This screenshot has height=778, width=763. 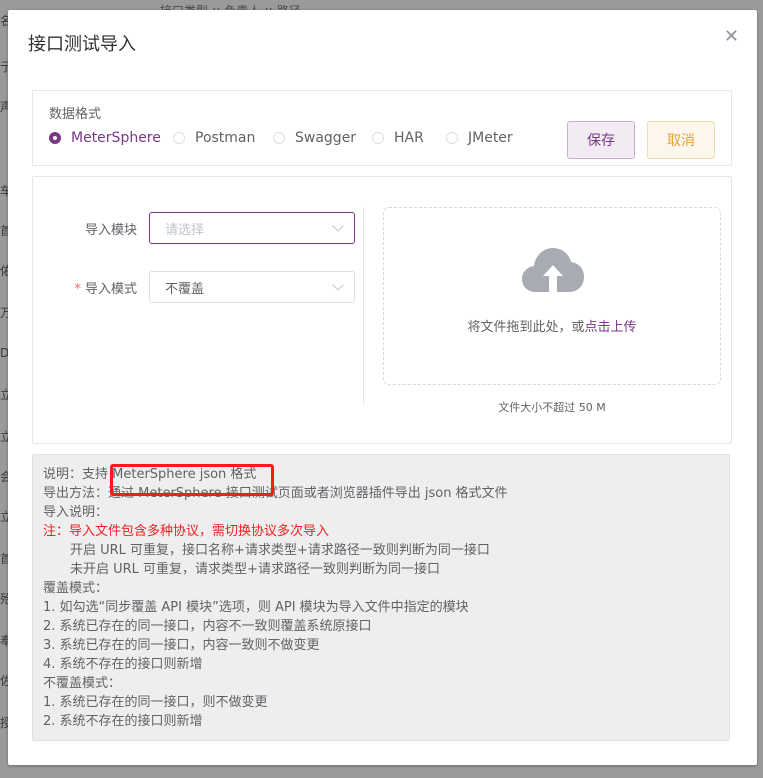 I want to click on radio-jmeter: JMeter, so click(x=479, y=138).